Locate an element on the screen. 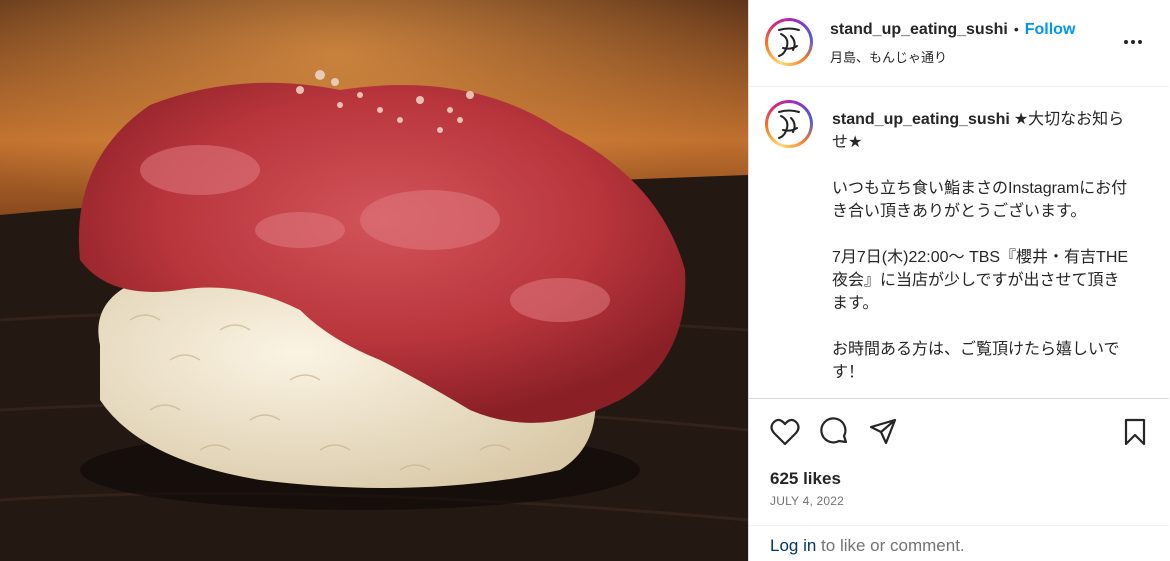 This screenshot has width=1170, height=561. more-horizontal-icon is located at coordinates (1133, 42).